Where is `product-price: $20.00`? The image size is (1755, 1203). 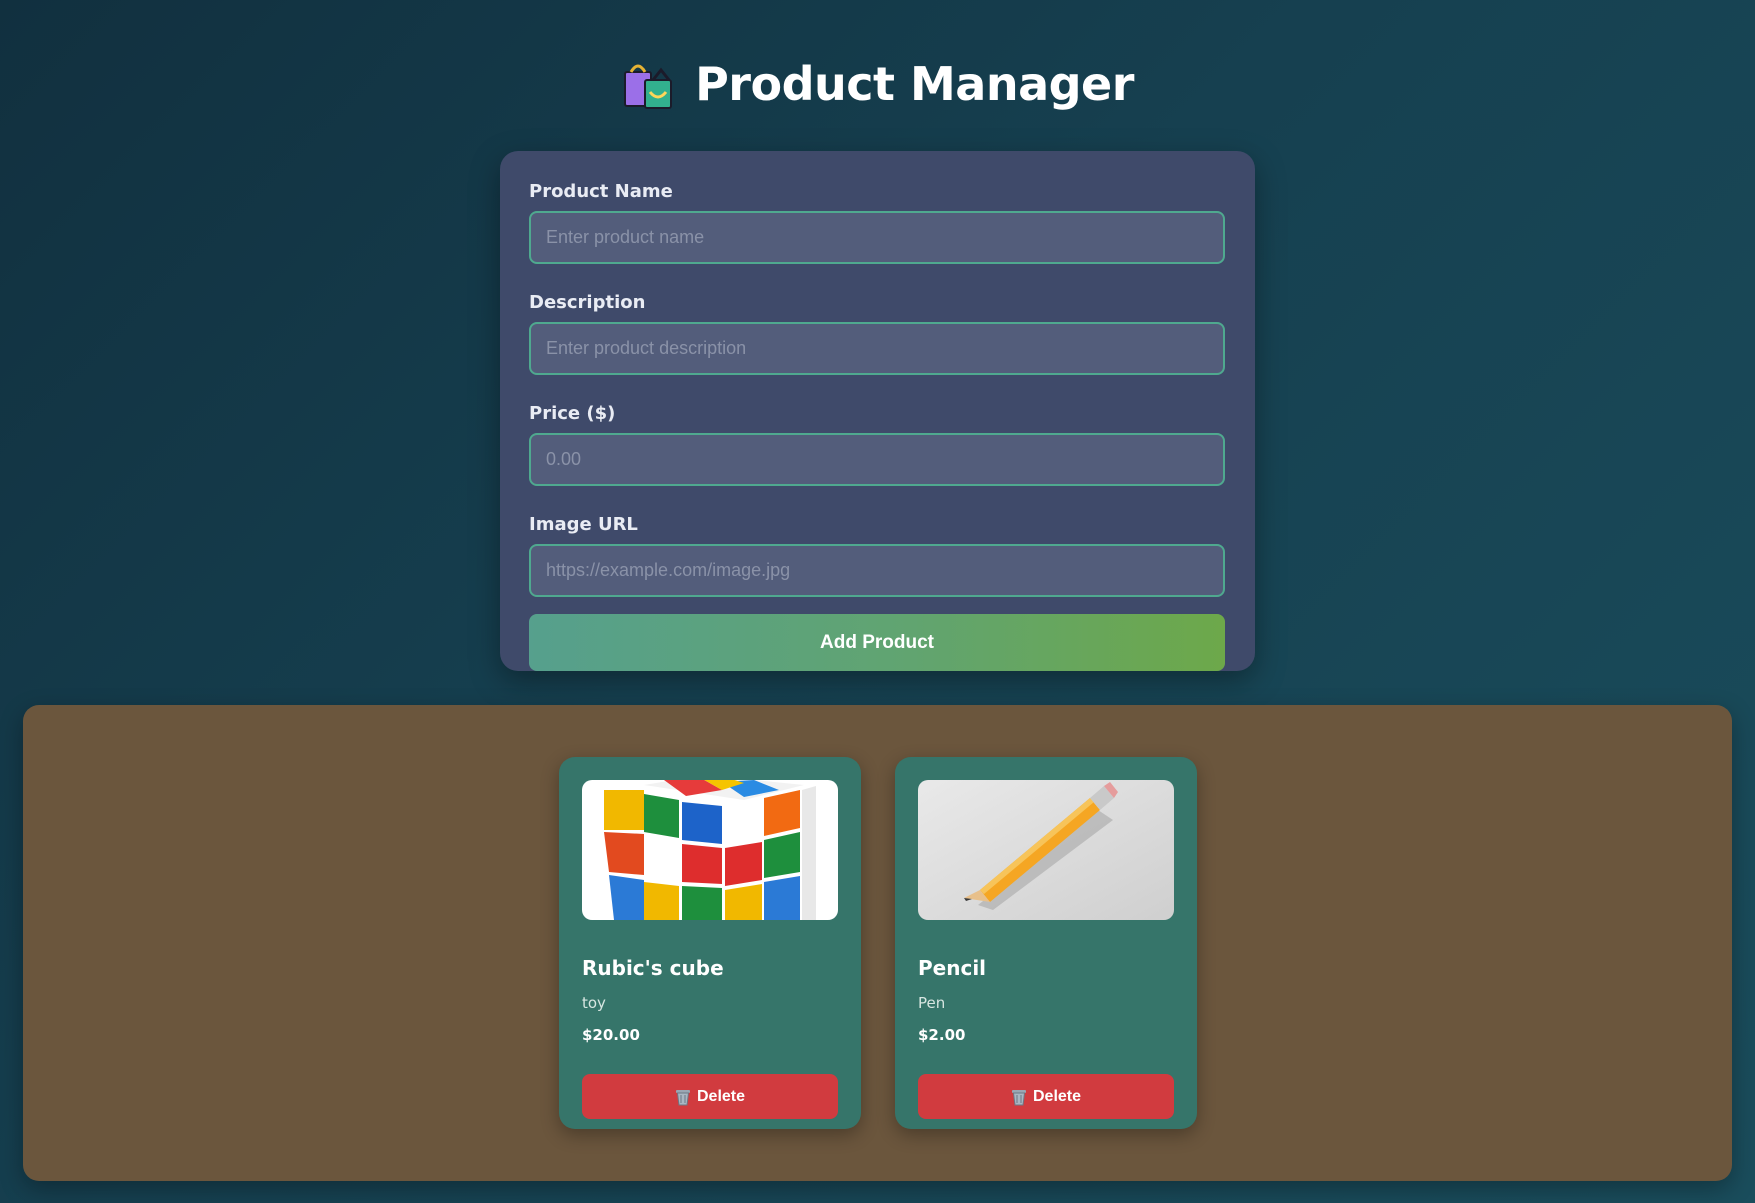
product-price: $20.00 is located at coordinates (611, 1035).